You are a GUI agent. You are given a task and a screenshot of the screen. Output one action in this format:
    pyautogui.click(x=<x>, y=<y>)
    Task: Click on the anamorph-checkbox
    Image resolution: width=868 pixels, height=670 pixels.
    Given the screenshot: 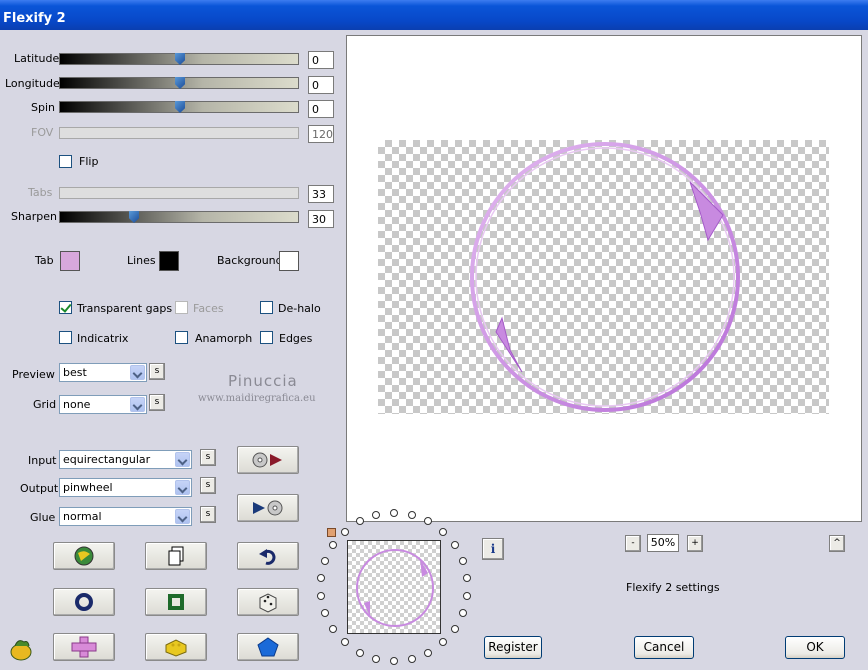 What is the action you would take?
    pyautogui.click(x=181, y=337)
    